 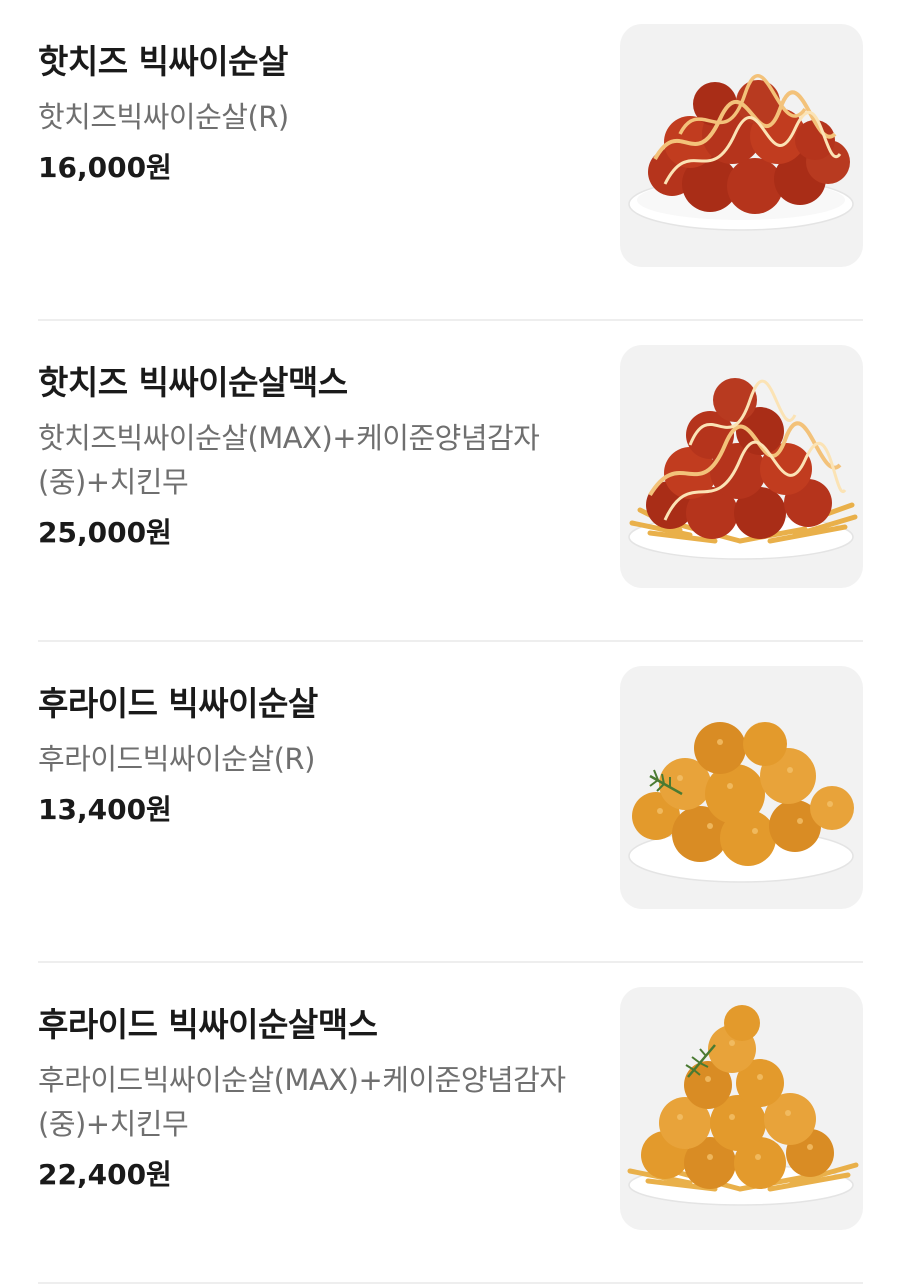 I want to click on hot-cheese-chicken-photo, so click(x=741, y=145).